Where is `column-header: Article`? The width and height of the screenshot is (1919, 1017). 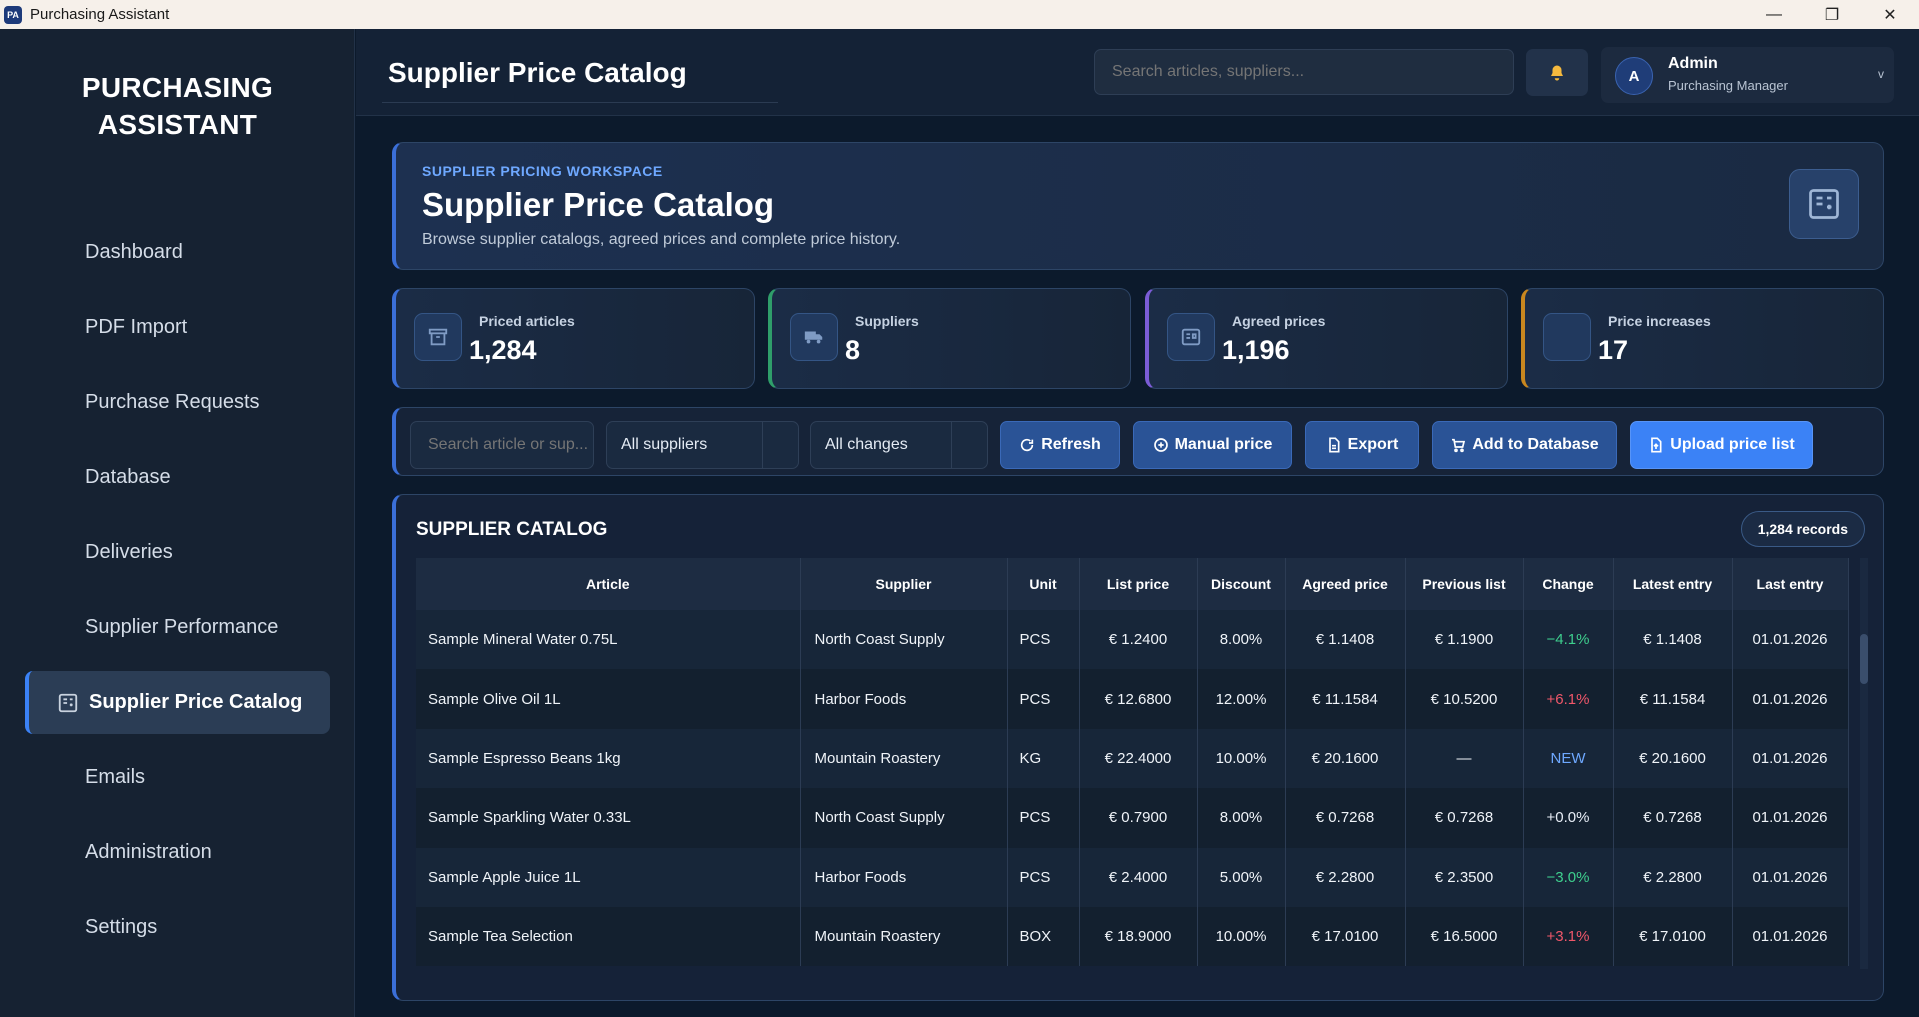
column-header: Article is located at coordinates (608, 584).